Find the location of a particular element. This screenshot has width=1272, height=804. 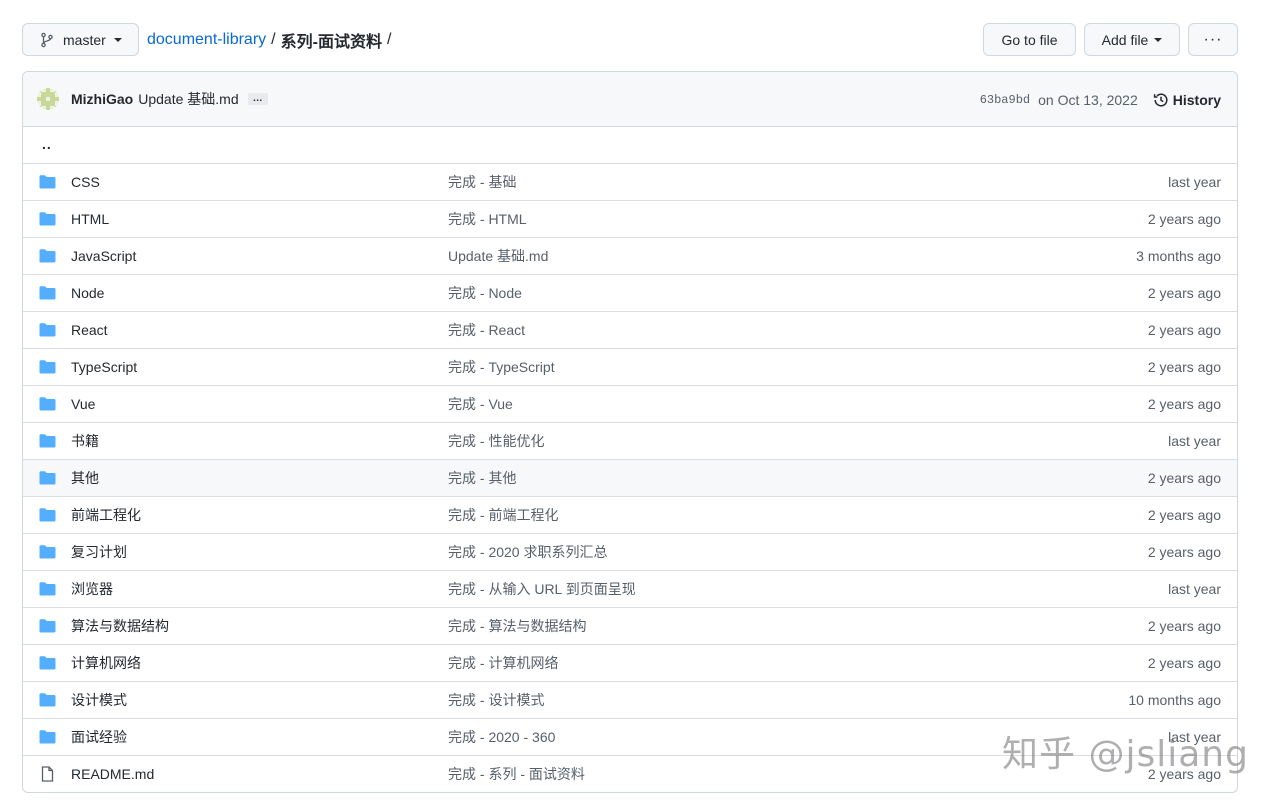

file-commit-age: 10 months ago is located at coordinates (1174, 700).